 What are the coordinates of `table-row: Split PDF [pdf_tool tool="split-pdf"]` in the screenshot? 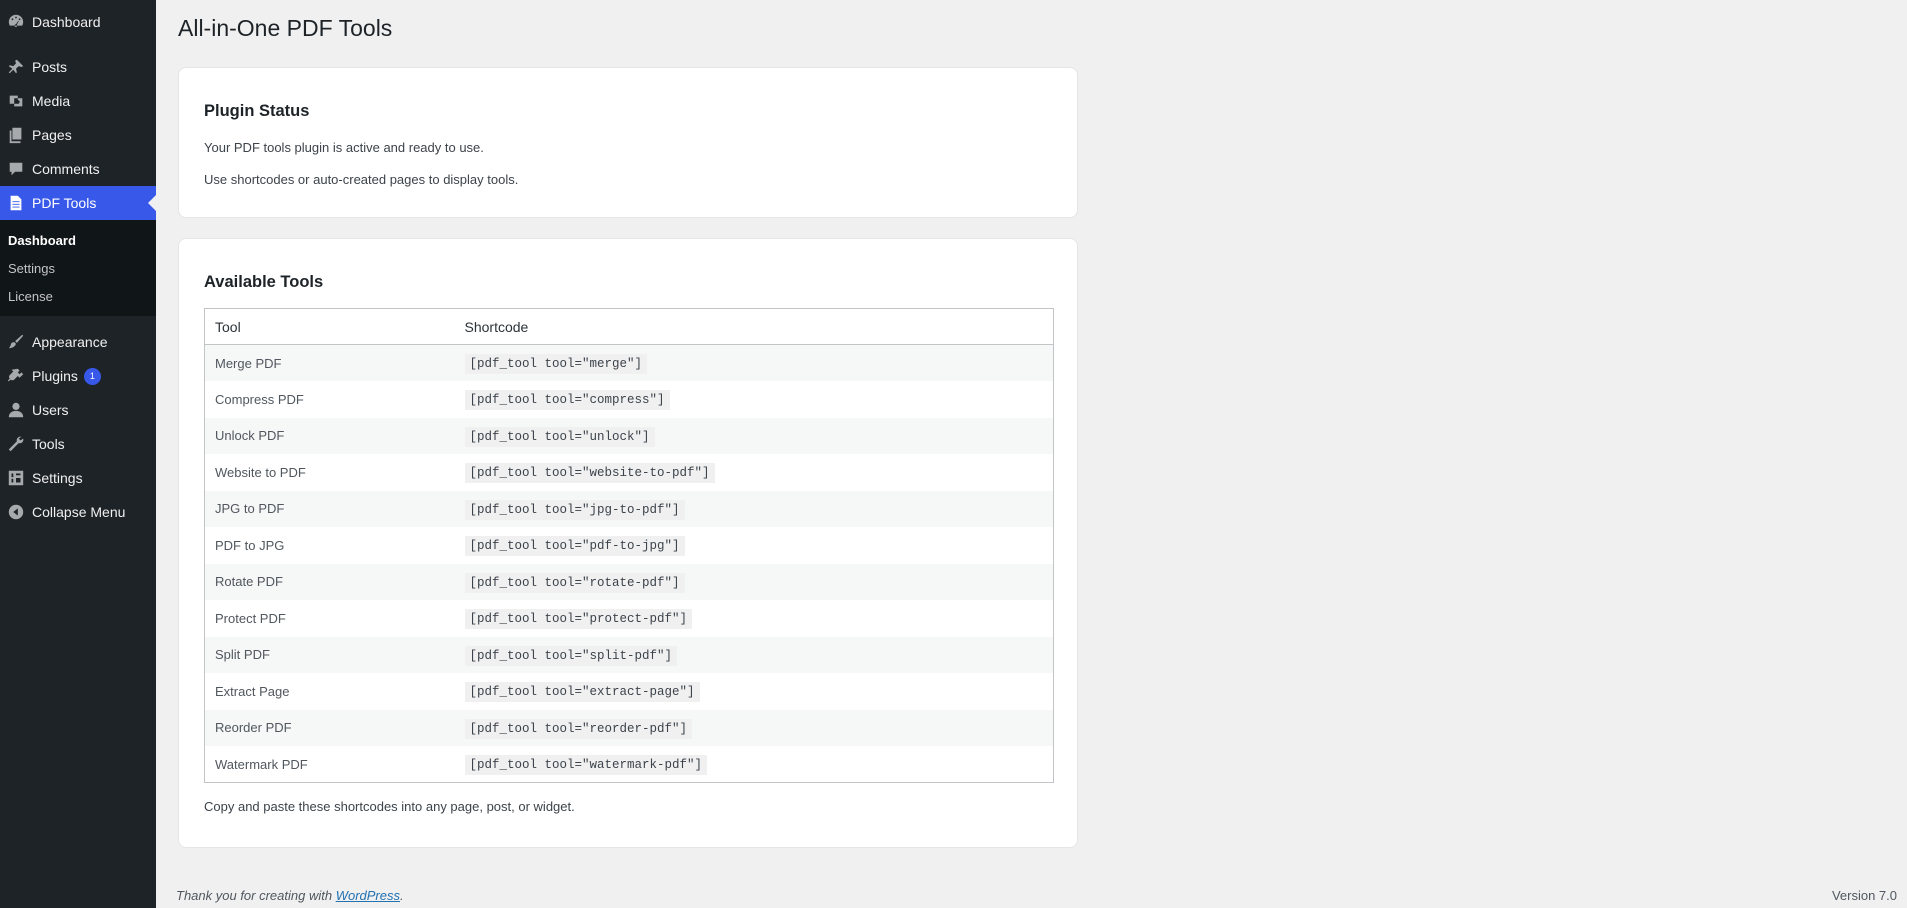 It's located at (629, 654).